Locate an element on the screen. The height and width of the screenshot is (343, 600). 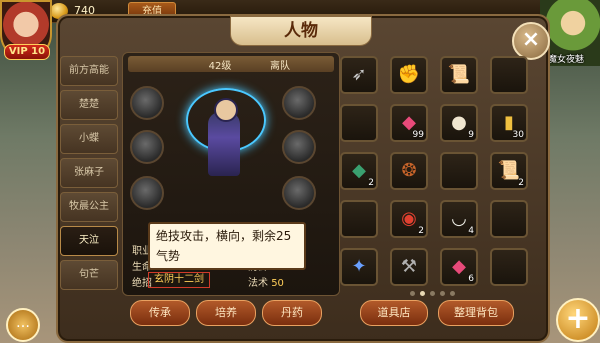
close-button: × is located at coordinates (531, 41).